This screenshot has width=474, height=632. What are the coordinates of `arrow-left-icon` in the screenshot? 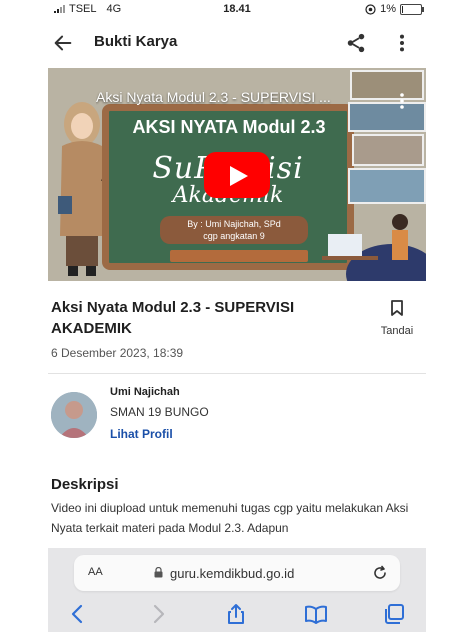 It's located at (63, 43).